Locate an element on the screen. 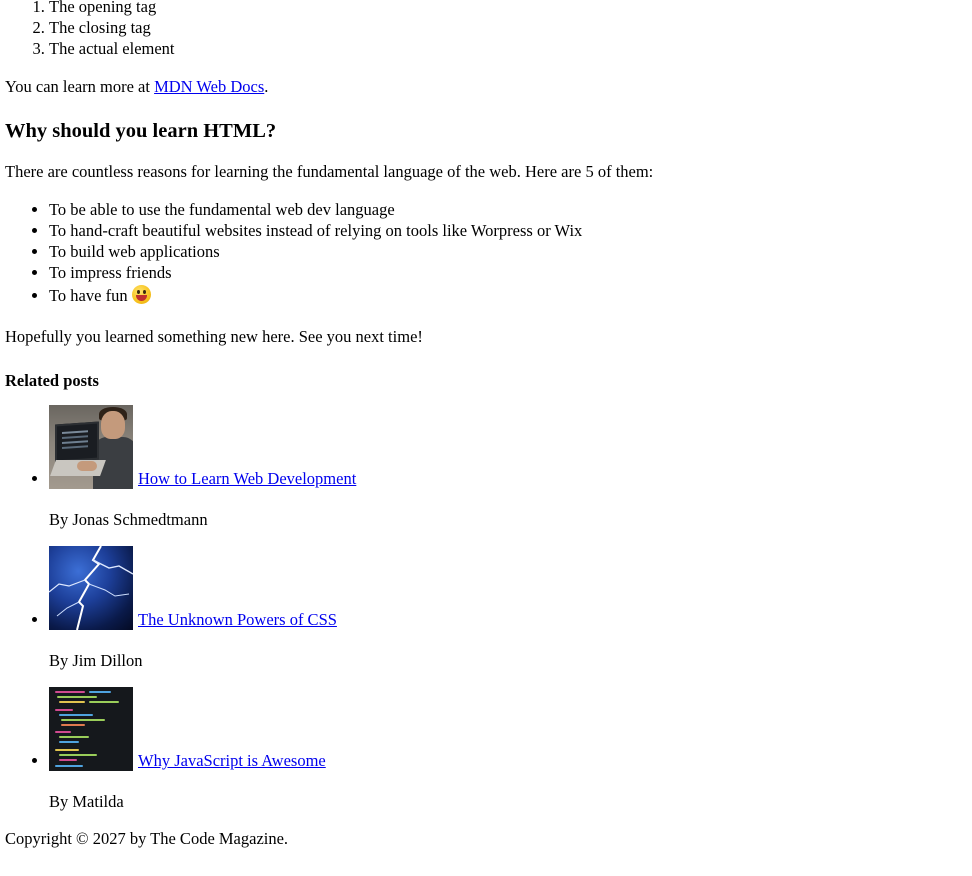 This screenshot has width=972, height=876. list-item: To impress friends is located at coordinates (507, 272).